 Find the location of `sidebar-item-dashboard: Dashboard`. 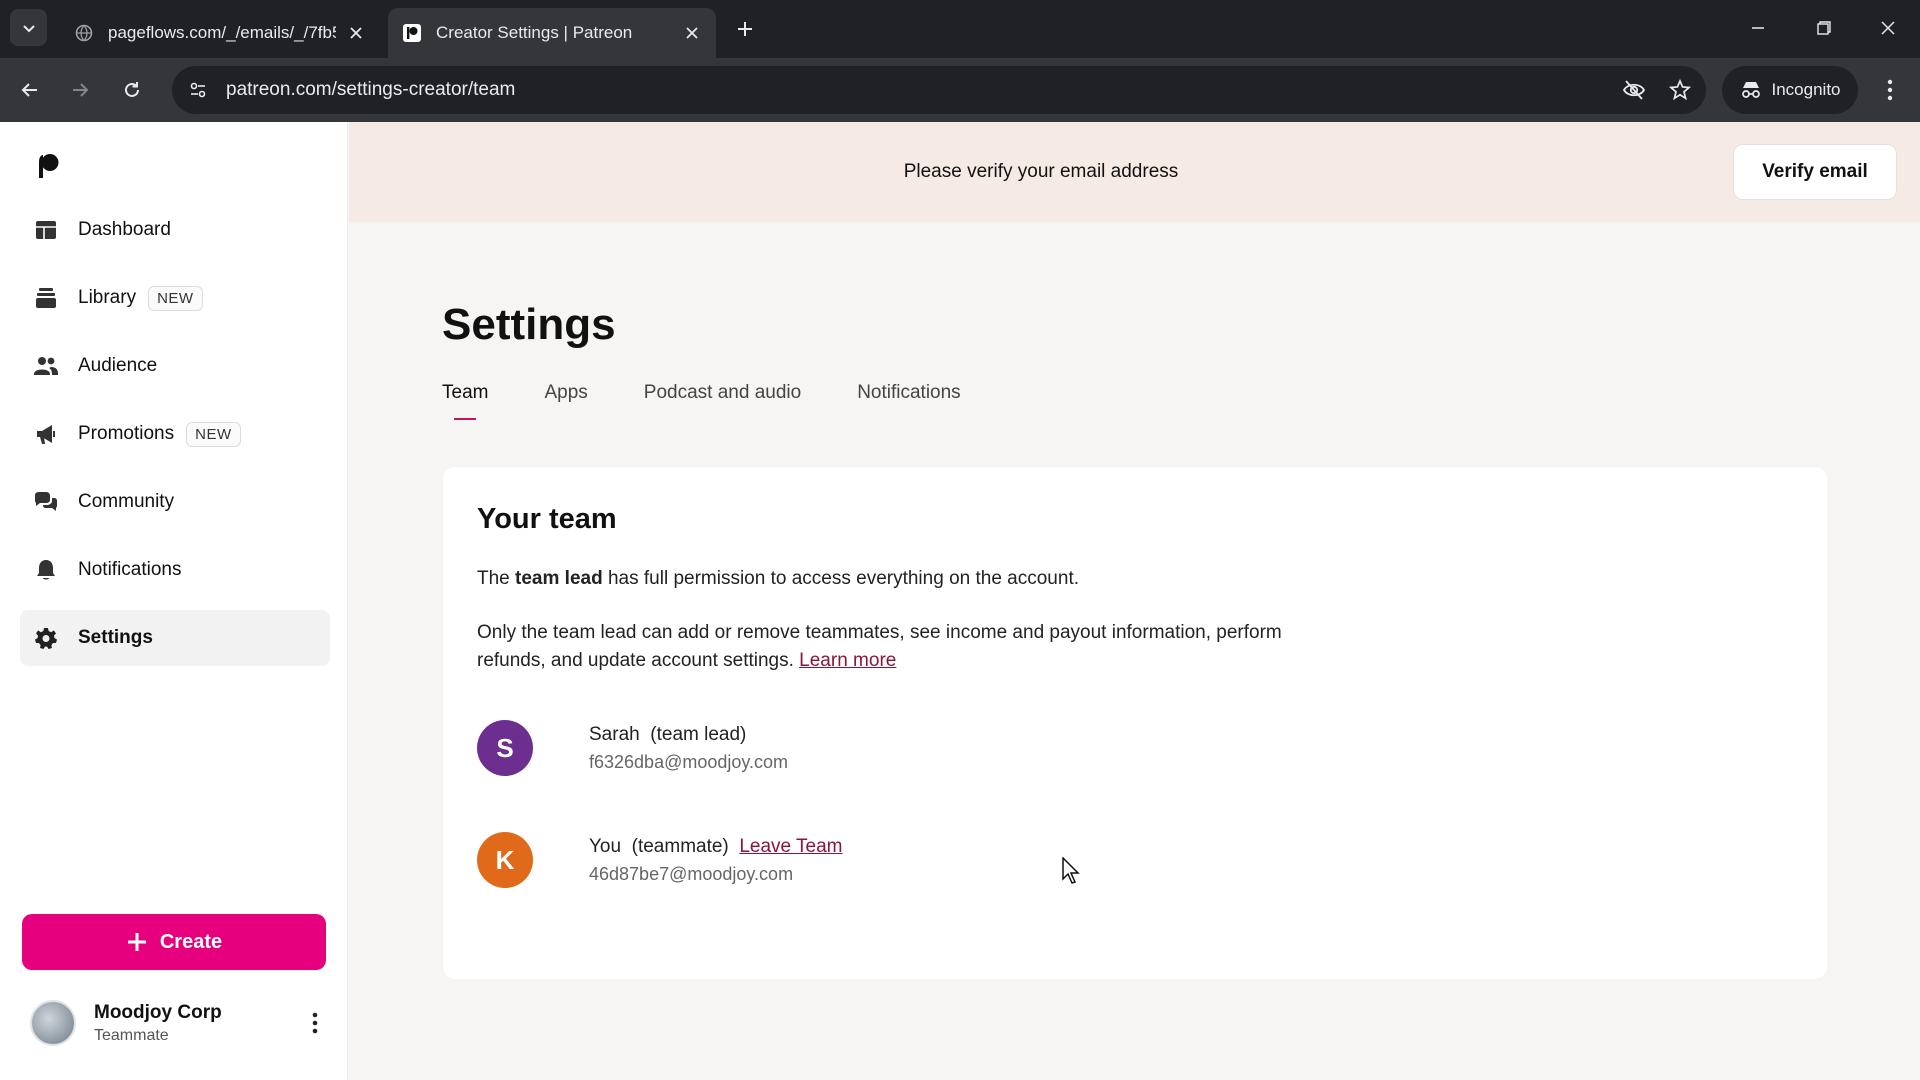

sidebar-item-dashboard: Dashboard is located at coordinates (175, 230).